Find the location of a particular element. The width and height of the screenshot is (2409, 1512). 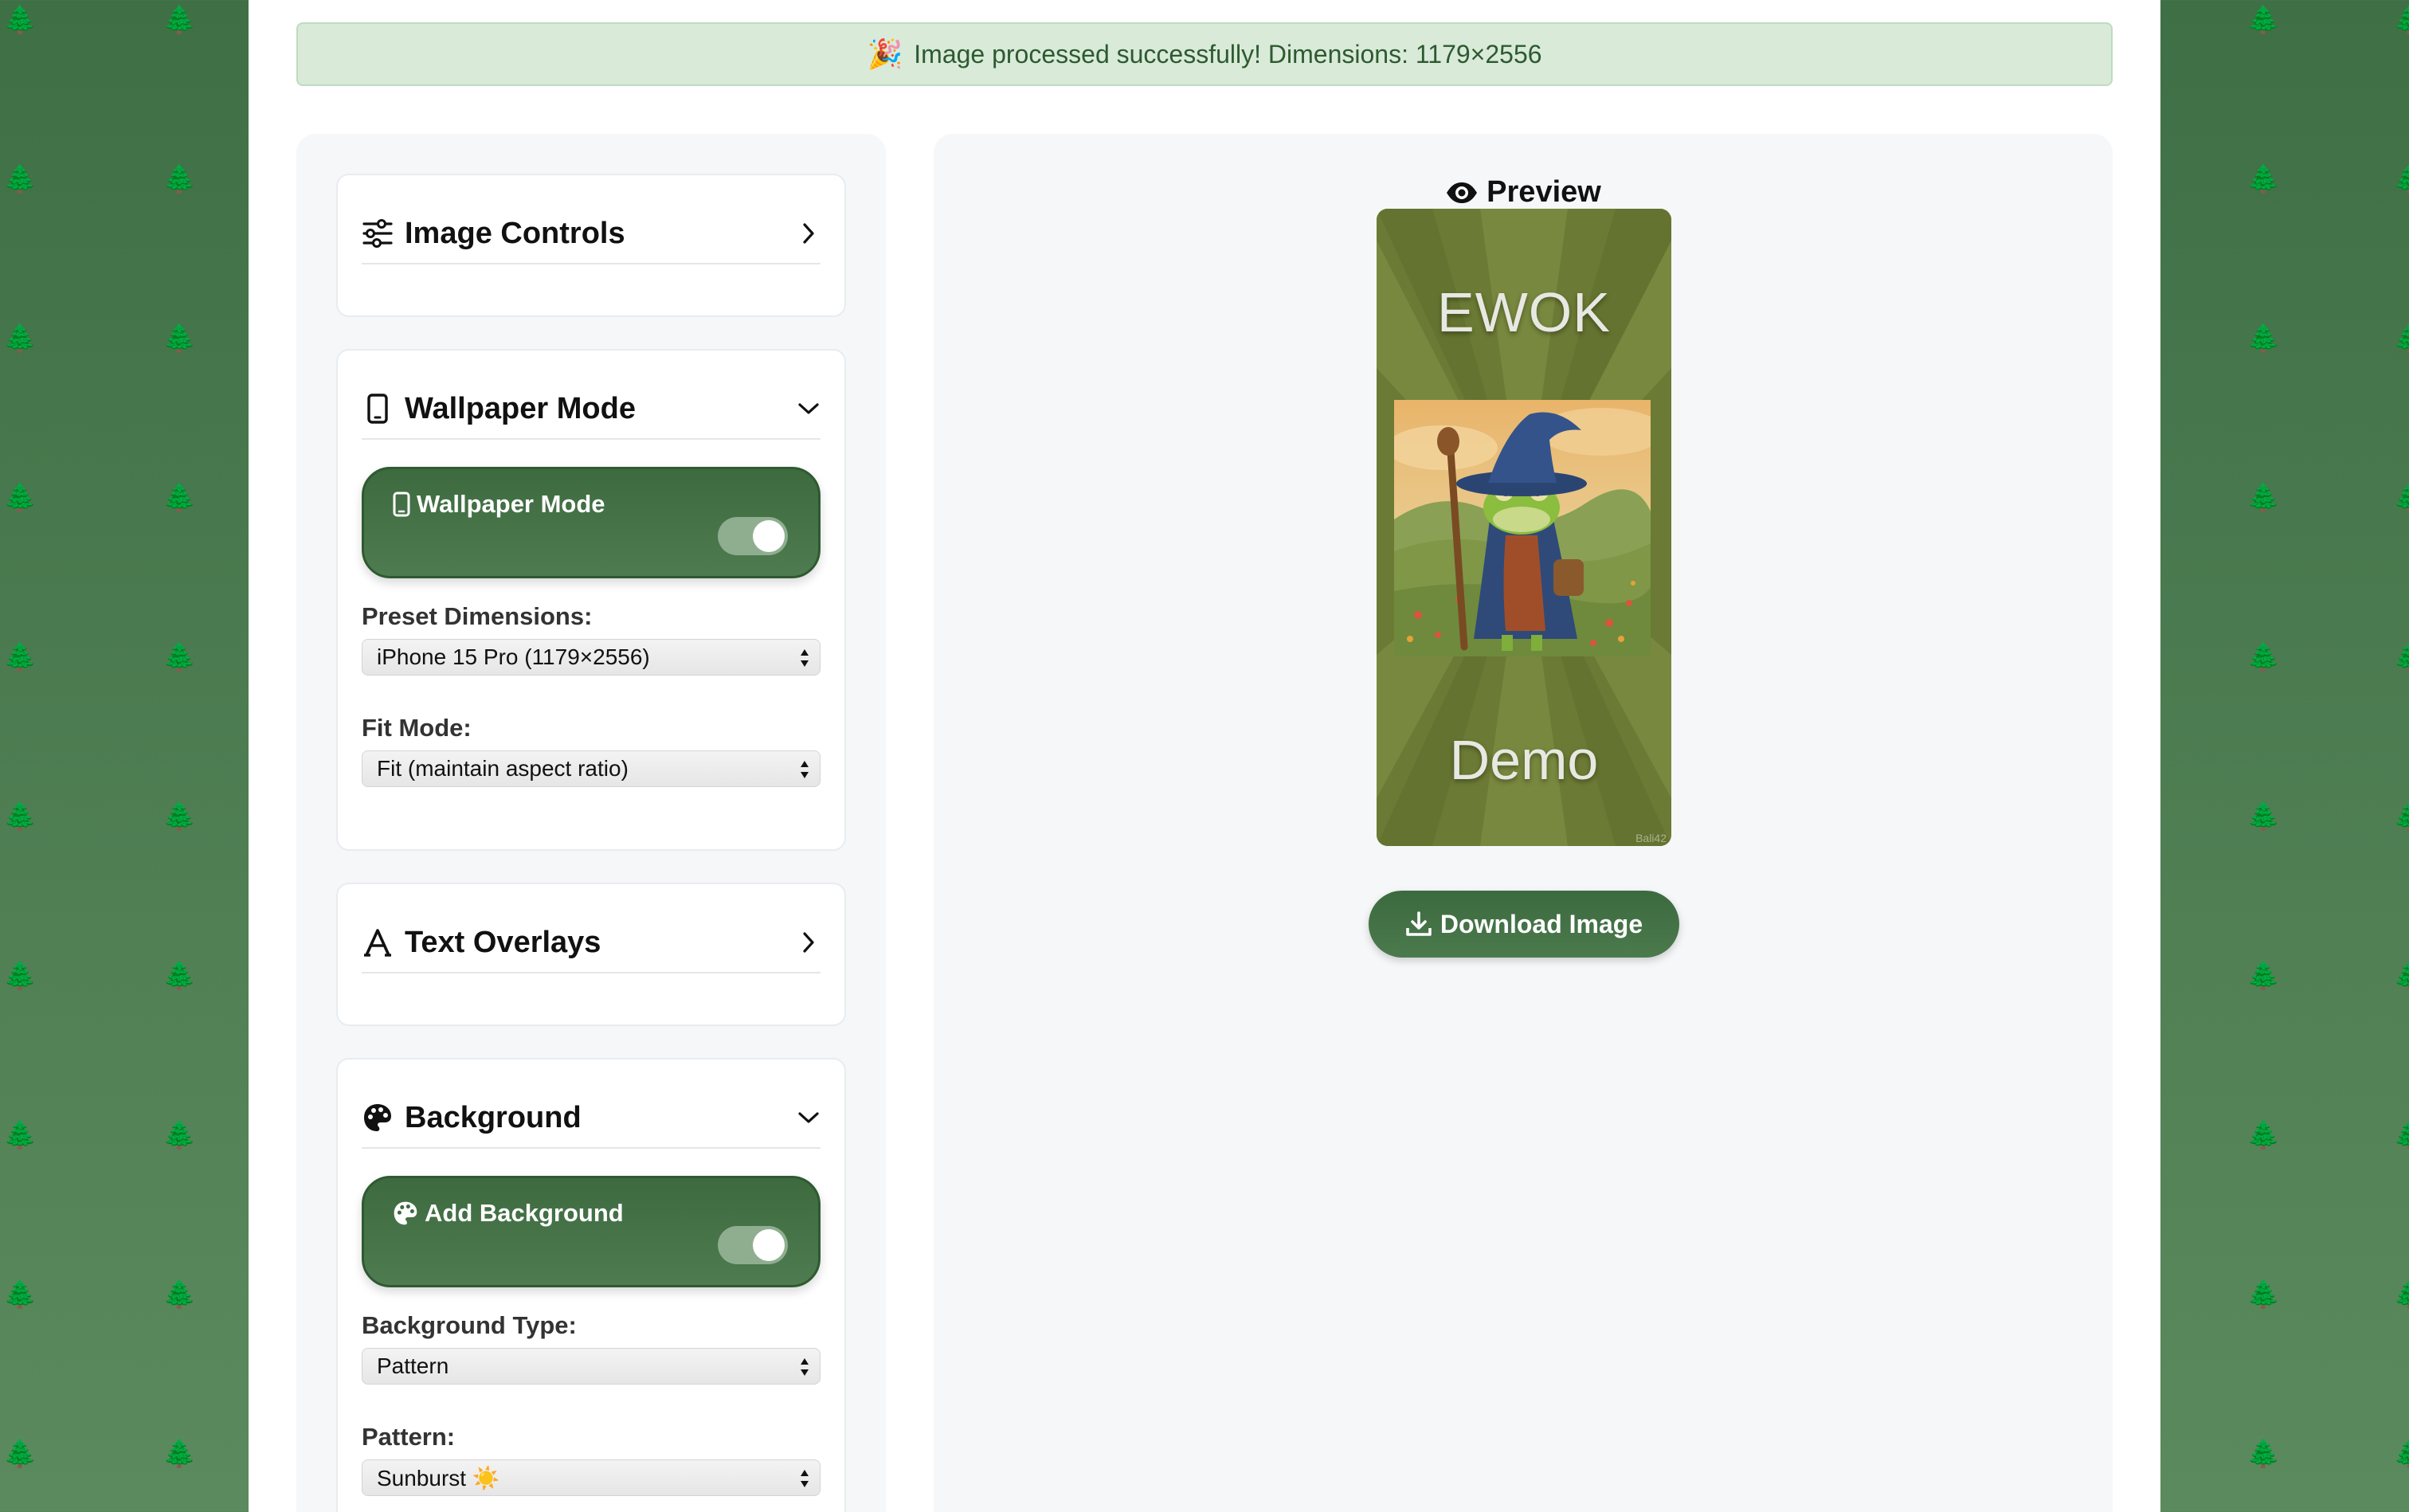

fit-mode-label: Fit Mode: is located at coordinates (417, 728).